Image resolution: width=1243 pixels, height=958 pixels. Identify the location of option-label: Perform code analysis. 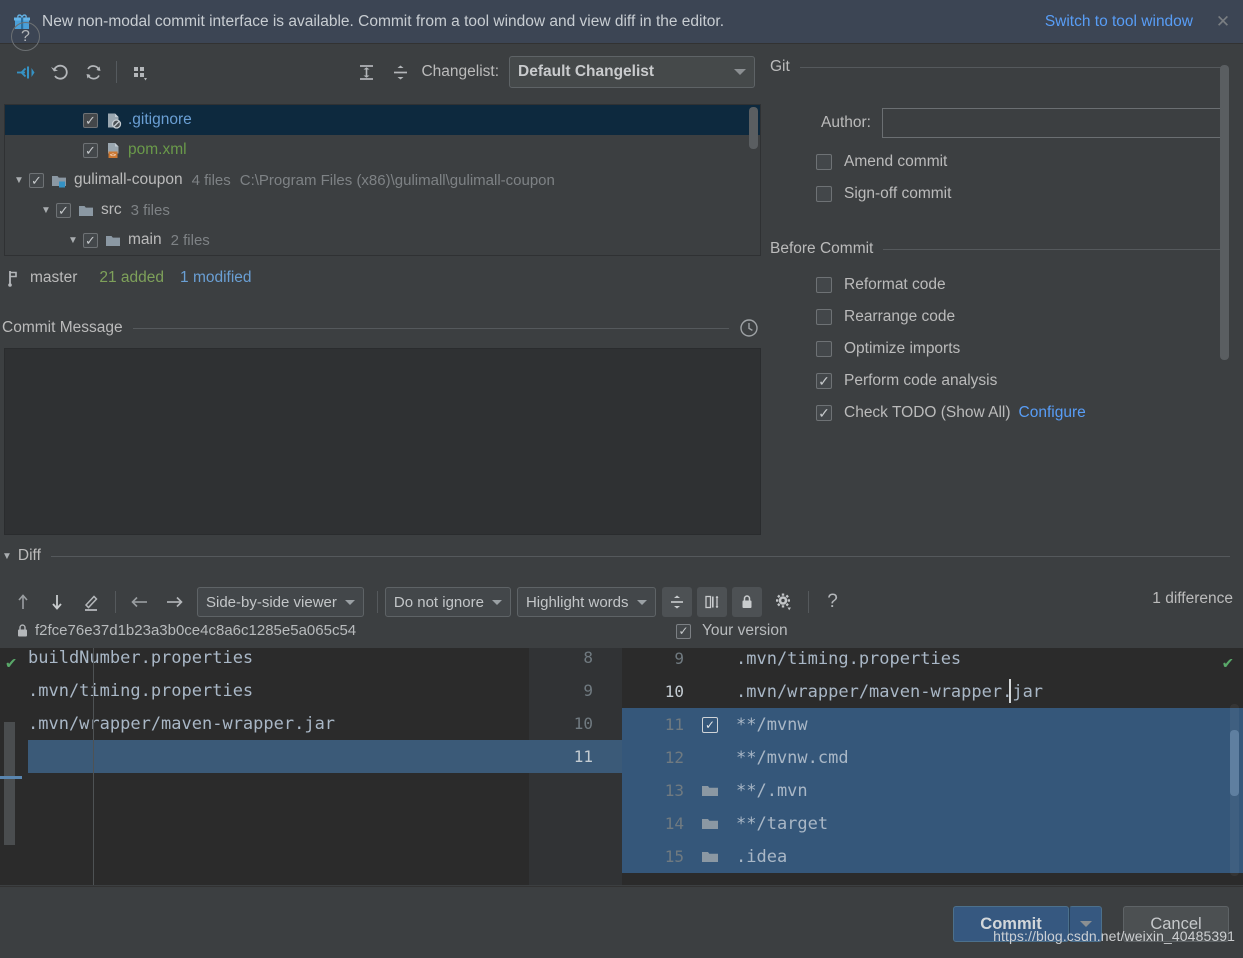
(921, 380).